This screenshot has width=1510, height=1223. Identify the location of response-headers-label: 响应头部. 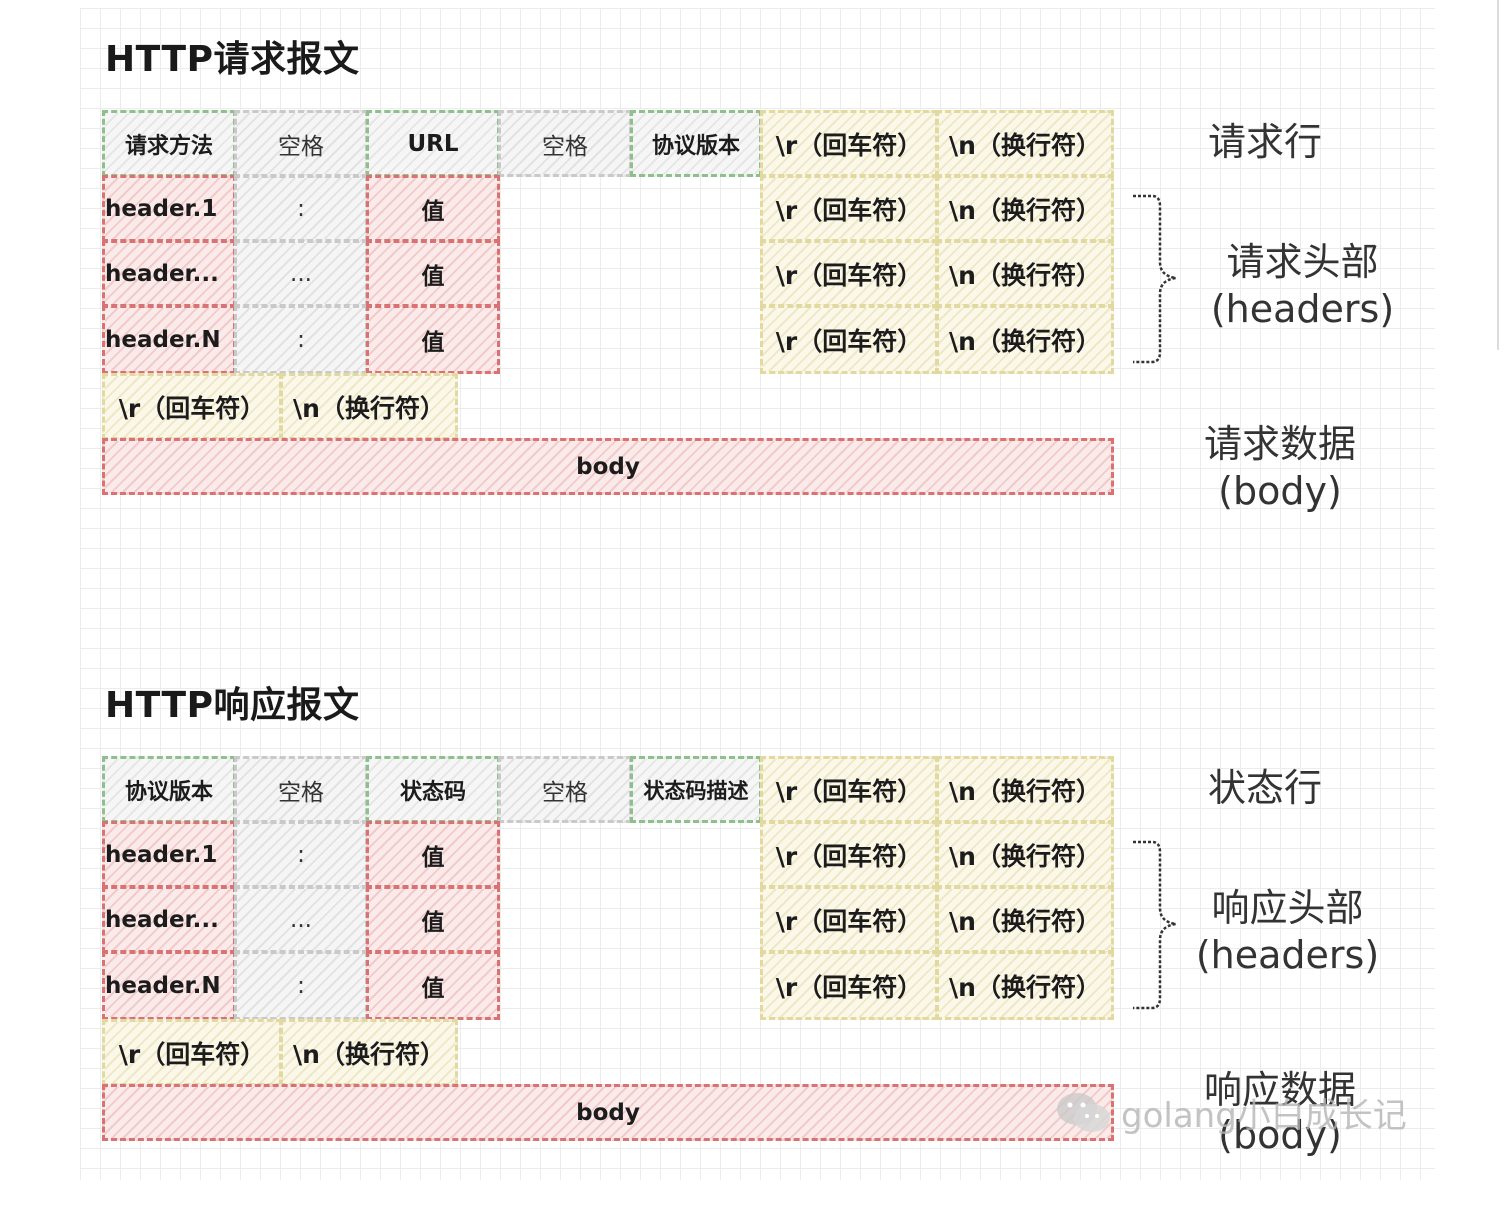
(1287, 908).